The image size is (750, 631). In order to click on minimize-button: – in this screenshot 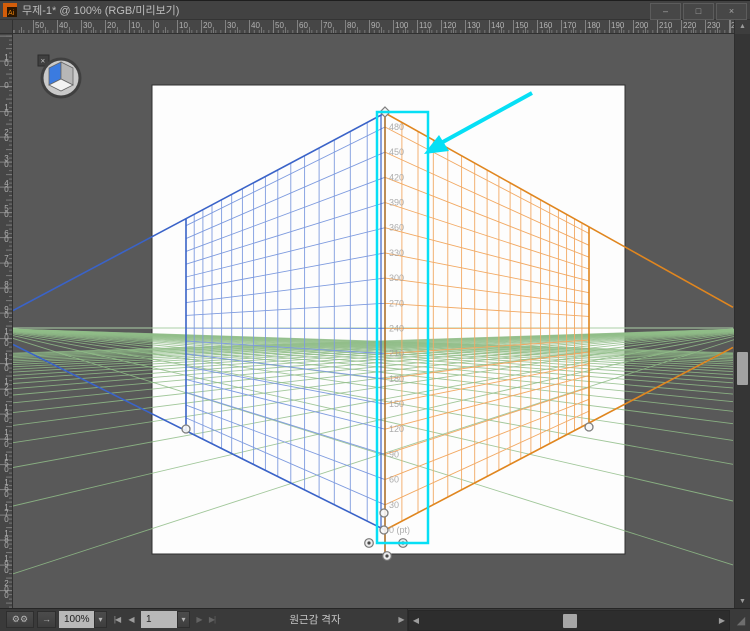, I will do `click(665, 11)`.